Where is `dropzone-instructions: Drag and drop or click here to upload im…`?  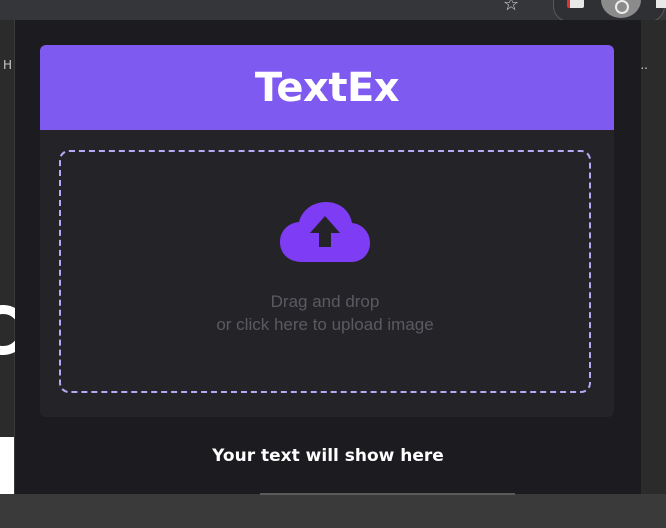 dropzone-instructions: Drag and drop or click here to upload im… is located at coordinates (324, 313).